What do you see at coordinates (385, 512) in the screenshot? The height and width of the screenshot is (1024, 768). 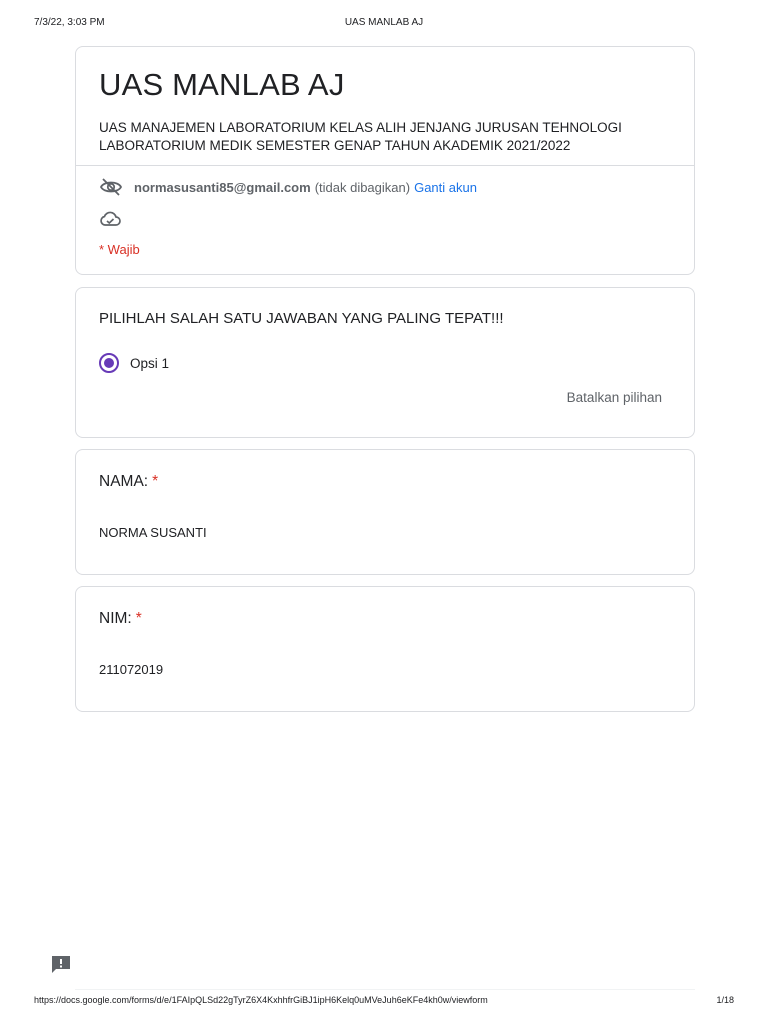 I see `question-card-name: NAMA: * NORMA SUSANTI` at bounding box center [385, 512].